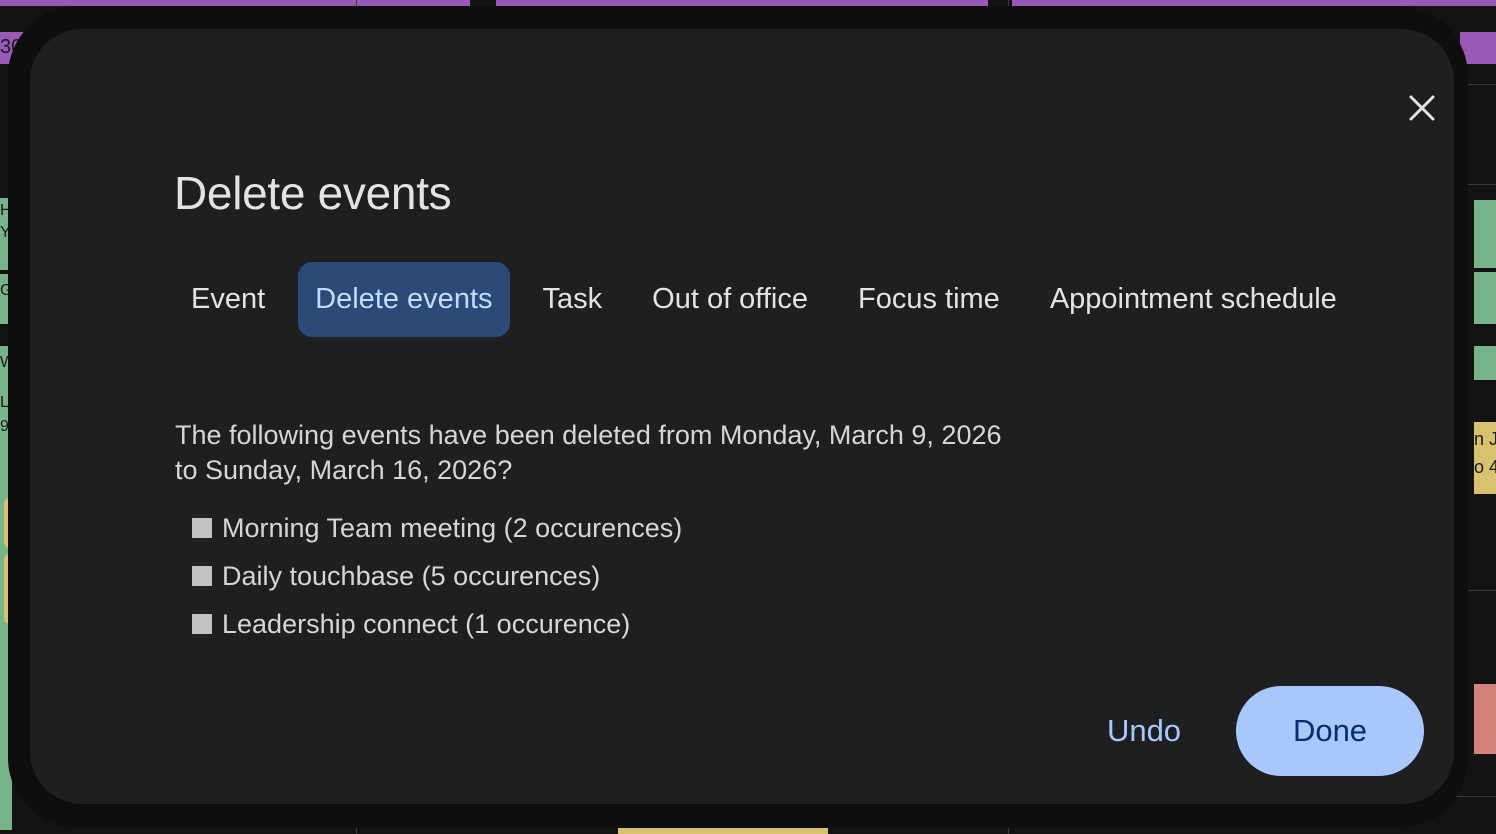 This screenshot has height=834, width=1496. What do you see at coordinates (1485, 439) in the screenshot?
I see `calendar-event-text: n J` at bounding box center [1485, 439].